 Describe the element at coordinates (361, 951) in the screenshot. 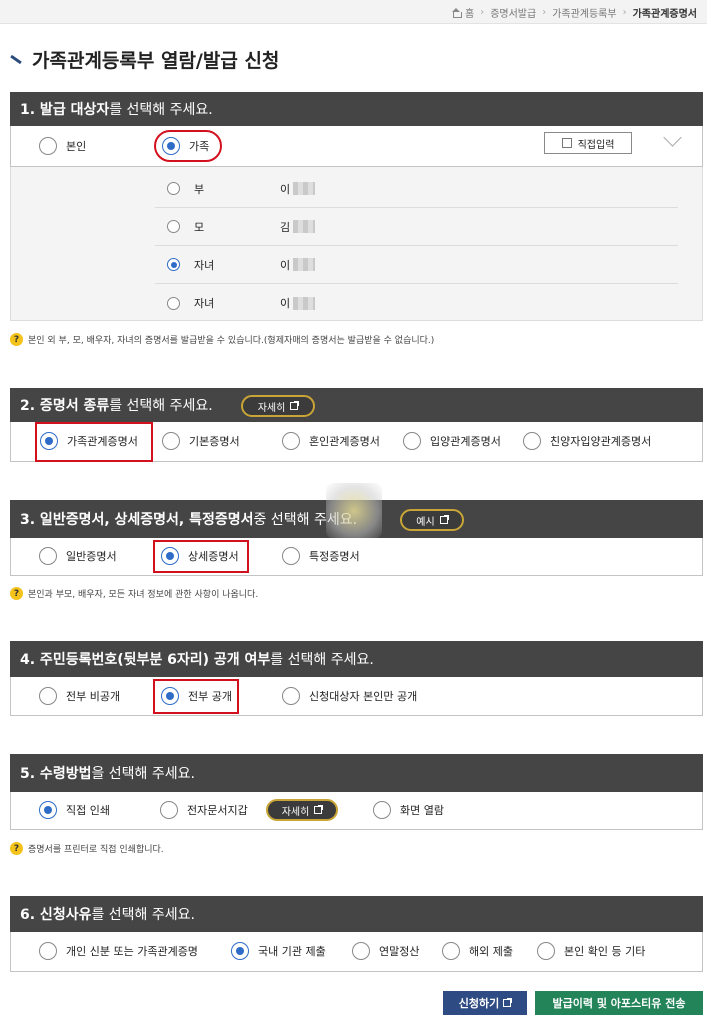

I see `radio-year-end-tax` at that location.